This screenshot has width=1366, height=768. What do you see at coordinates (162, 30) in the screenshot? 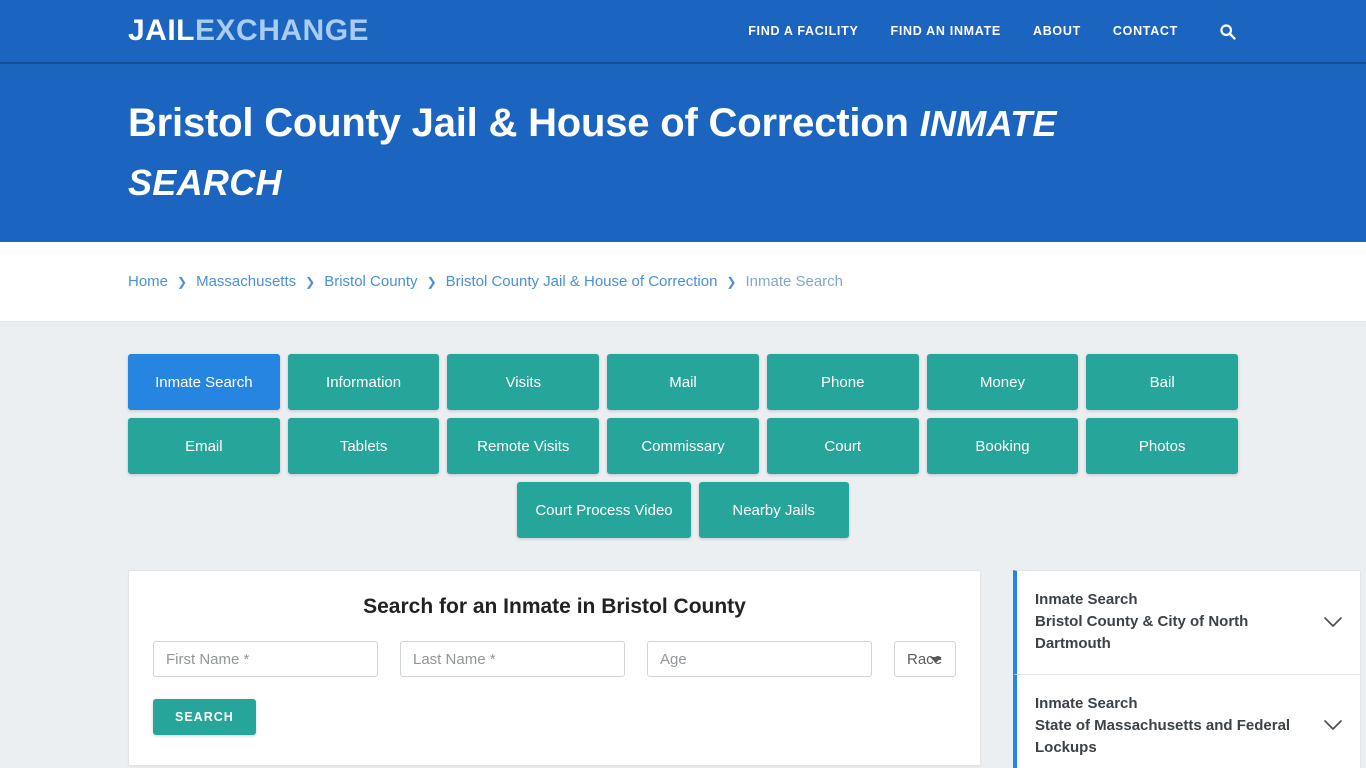
I see `logo-text-jail: JAIL` at bounding box center [162, 30].